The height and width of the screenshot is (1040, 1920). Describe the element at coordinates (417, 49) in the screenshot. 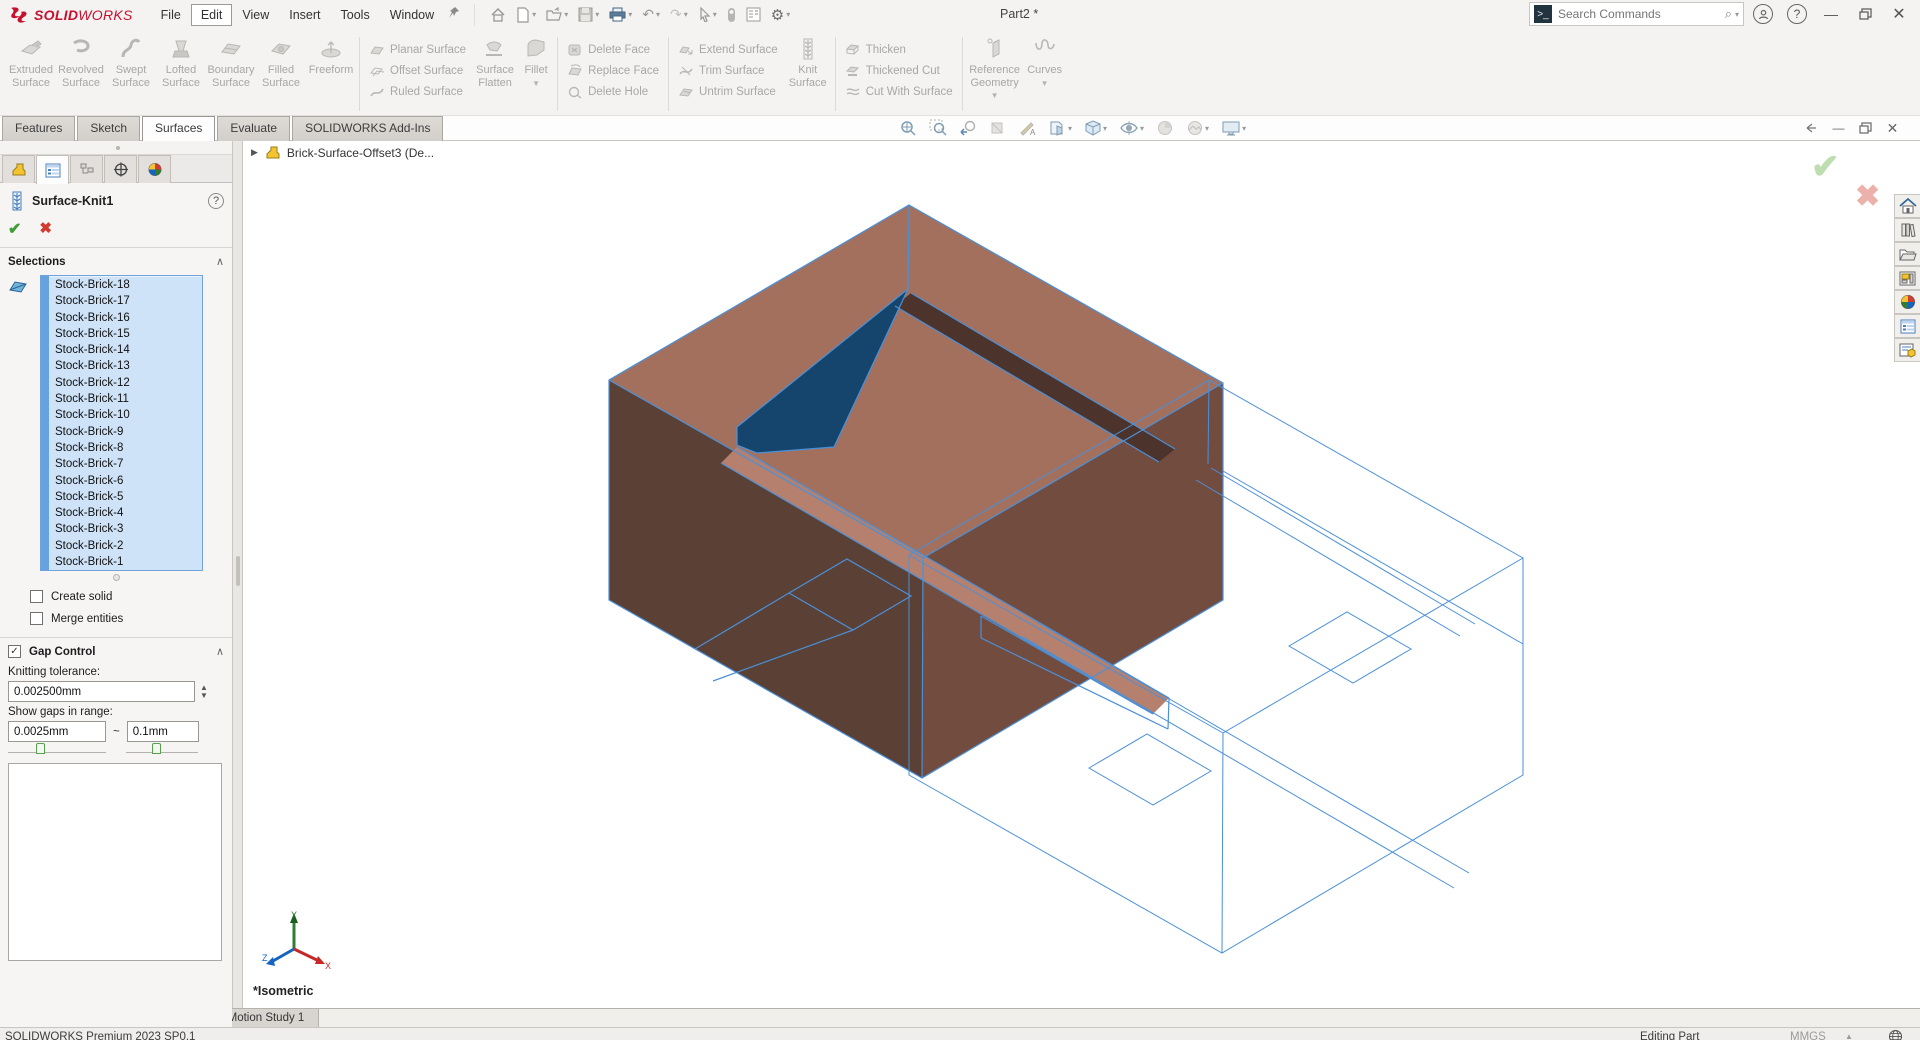

I see `planar-surface-button: Planar Surface` at that location.